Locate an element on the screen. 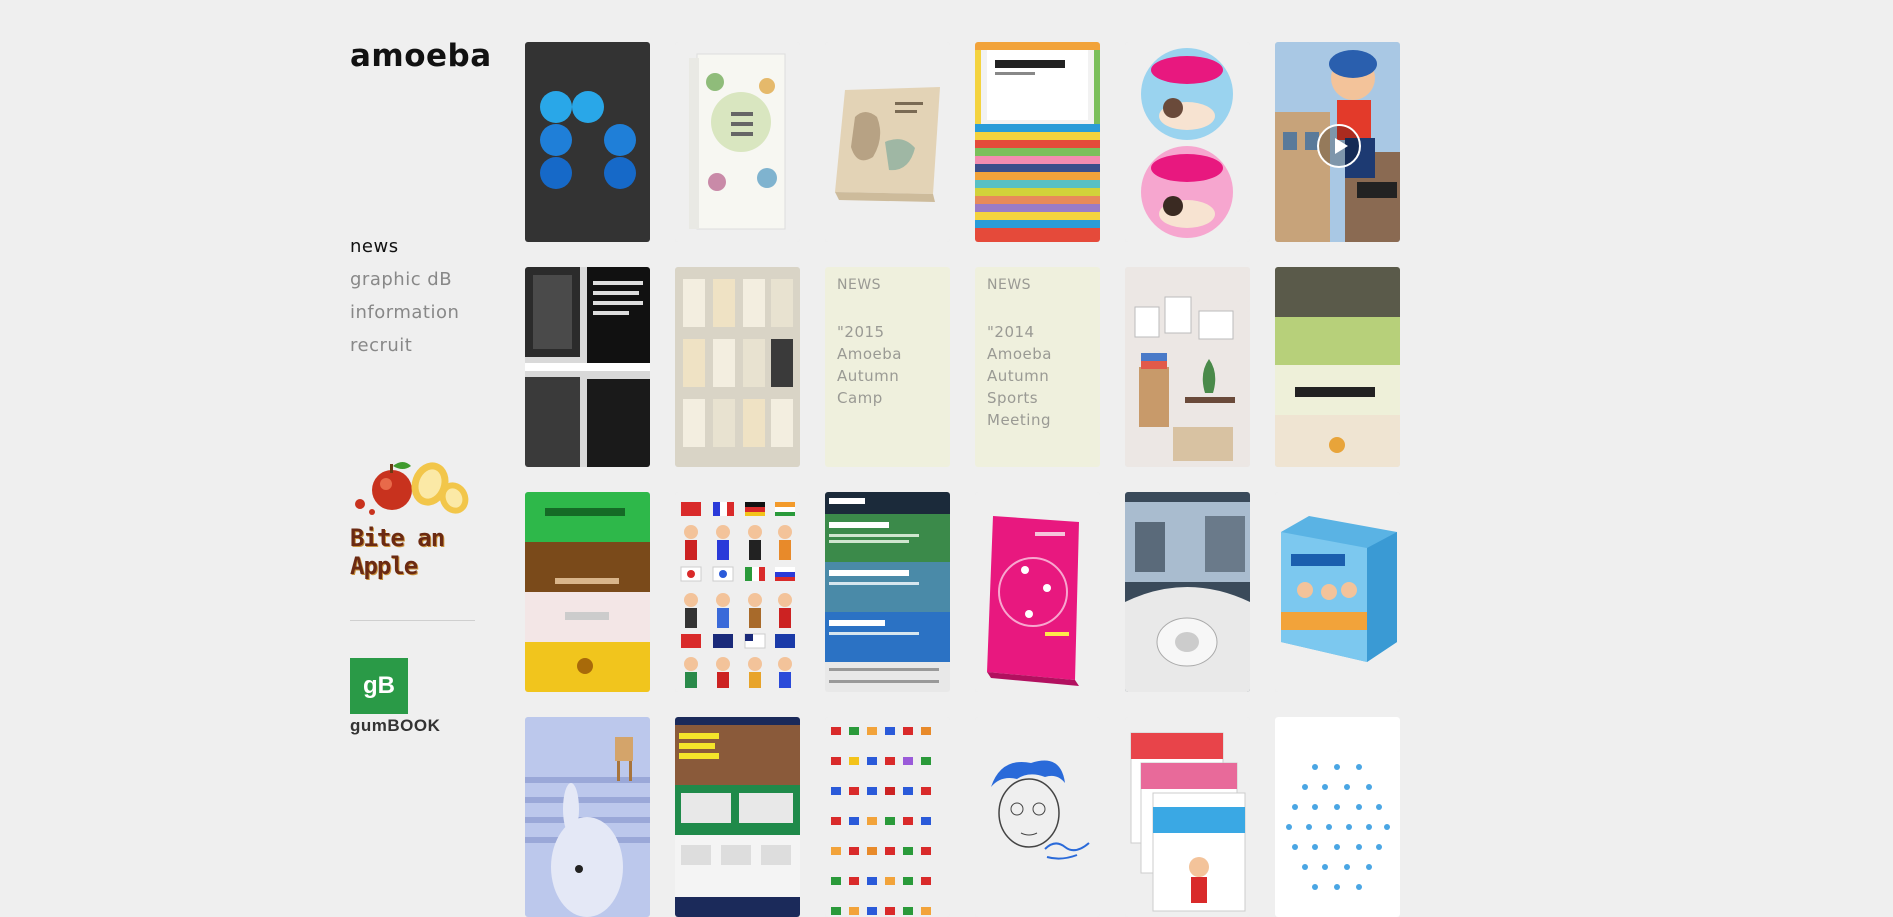 The image size is (1893, 917). news-headline: "2015 Amoeba Autumn Camp is located at coordinates (869, 365).